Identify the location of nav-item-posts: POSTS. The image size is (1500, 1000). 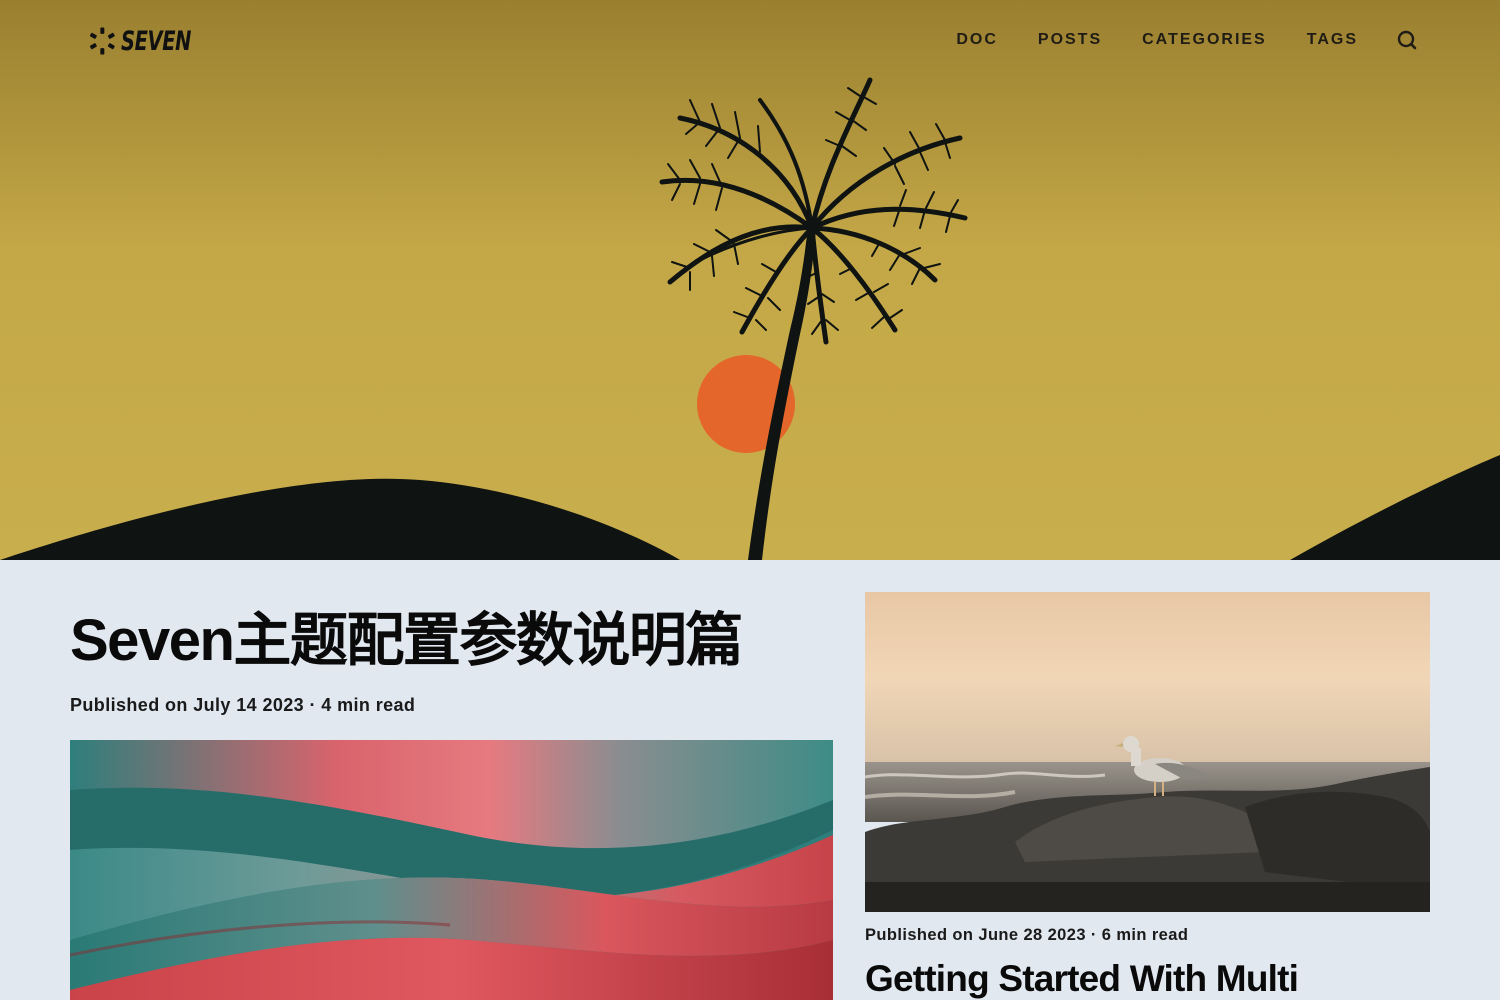
(1070, 40).